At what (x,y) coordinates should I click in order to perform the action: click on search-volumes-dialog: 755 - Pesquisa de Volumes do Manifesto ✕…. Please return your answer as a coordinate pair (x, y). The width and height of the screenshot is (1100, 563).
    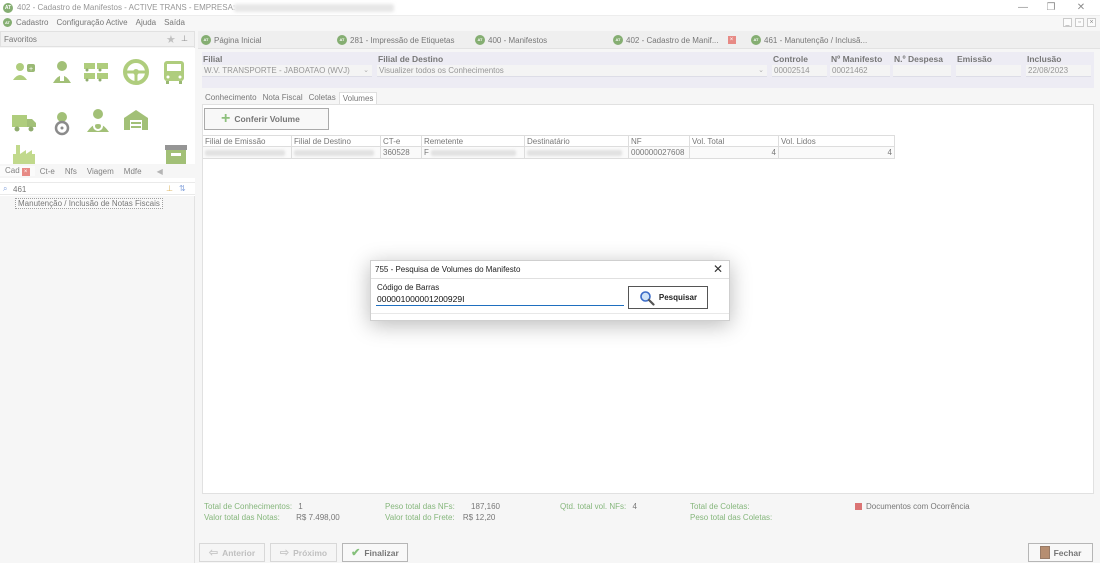
    Looking at the image, I should click on (550, 290).